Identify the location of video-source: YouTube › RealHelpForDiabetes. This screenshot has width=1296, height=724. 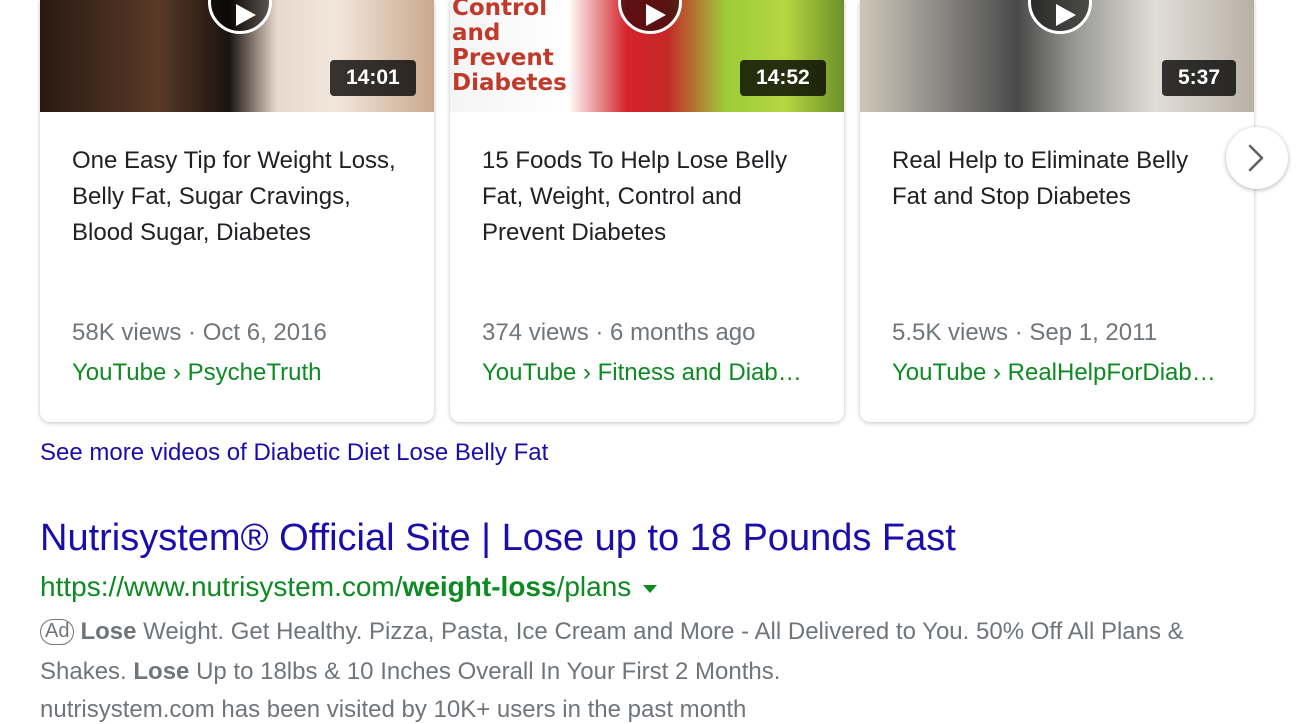
(1057, 372).